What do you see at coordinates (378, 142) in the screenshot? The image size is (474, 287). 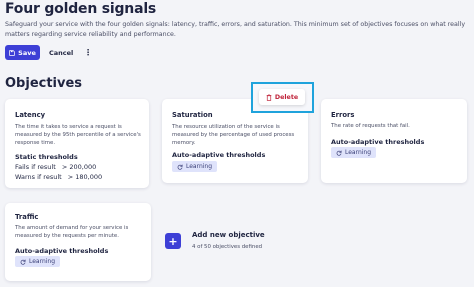 I see `errors-thresholds-title: Auto-adaptive thresholds` at bounding box center [378, 142].